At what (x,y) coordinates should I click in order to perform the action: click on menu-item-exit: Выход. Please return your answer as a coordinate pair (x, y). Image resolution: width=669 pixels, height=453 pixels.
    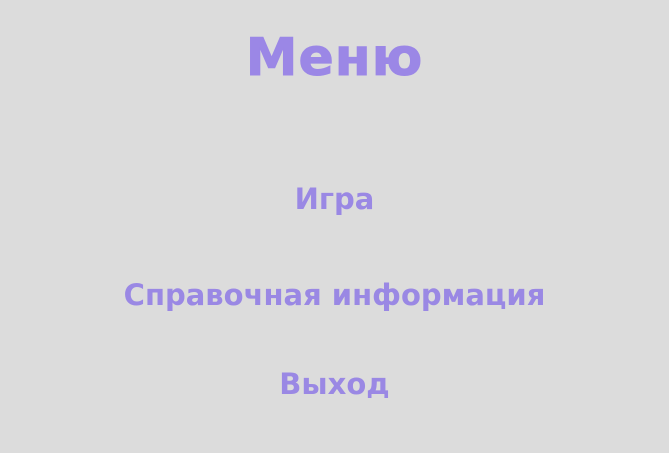
    Looking at the image, I should click on (334, 384).